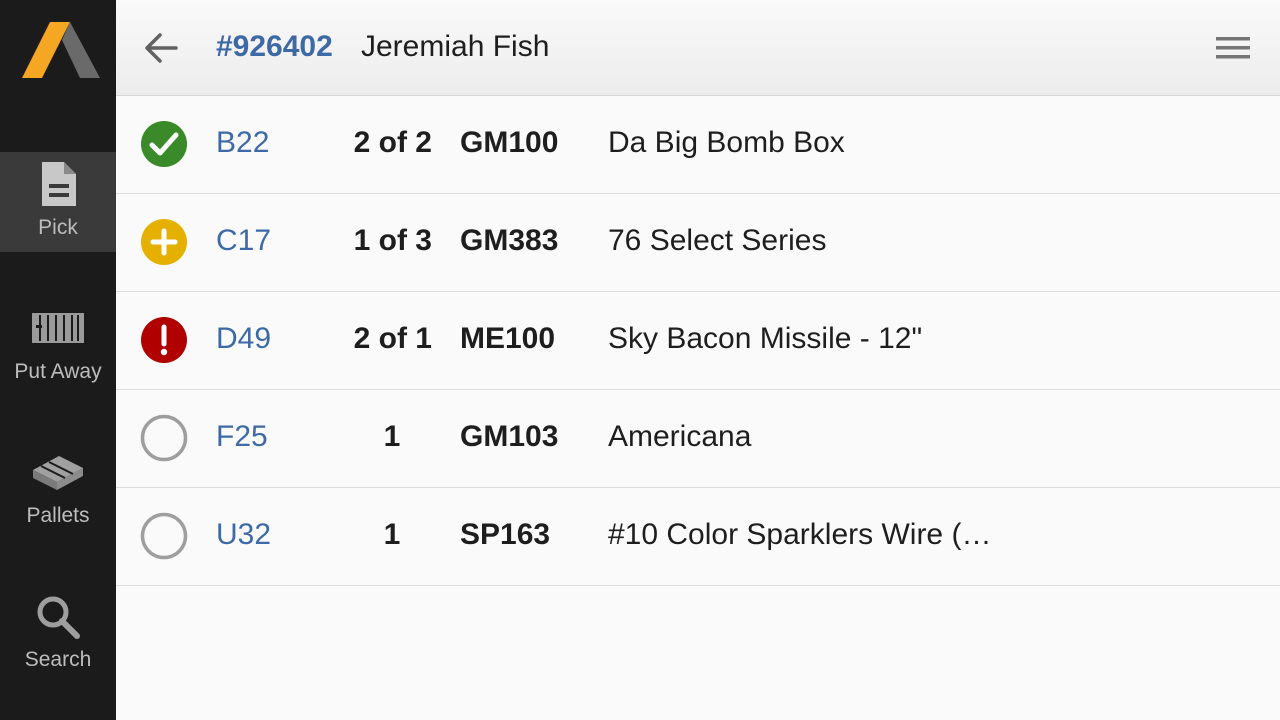 This screenshot has height=720, width=1280. Describe the element at coordinates (698, 48) in the screenshot. I see `header: #926402 Jeremiah Fish` at that location.